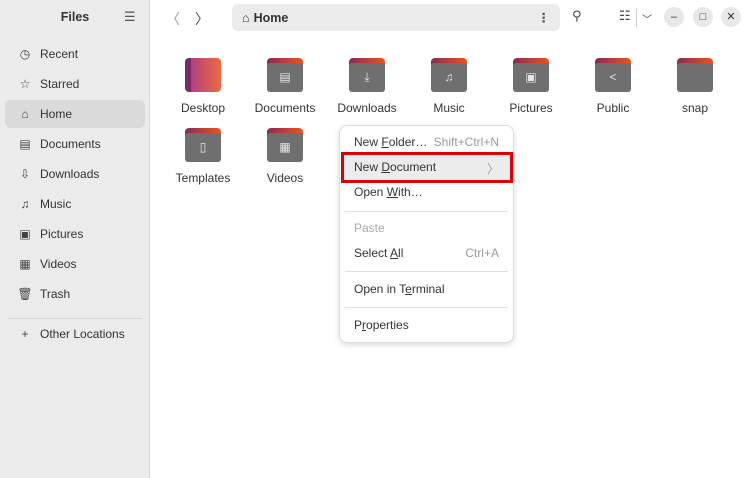  What do you see at coordinates (62, 234) in the screenshot?
I see `sidebar-item-label: Pictures` at bounding box center [62, 234].